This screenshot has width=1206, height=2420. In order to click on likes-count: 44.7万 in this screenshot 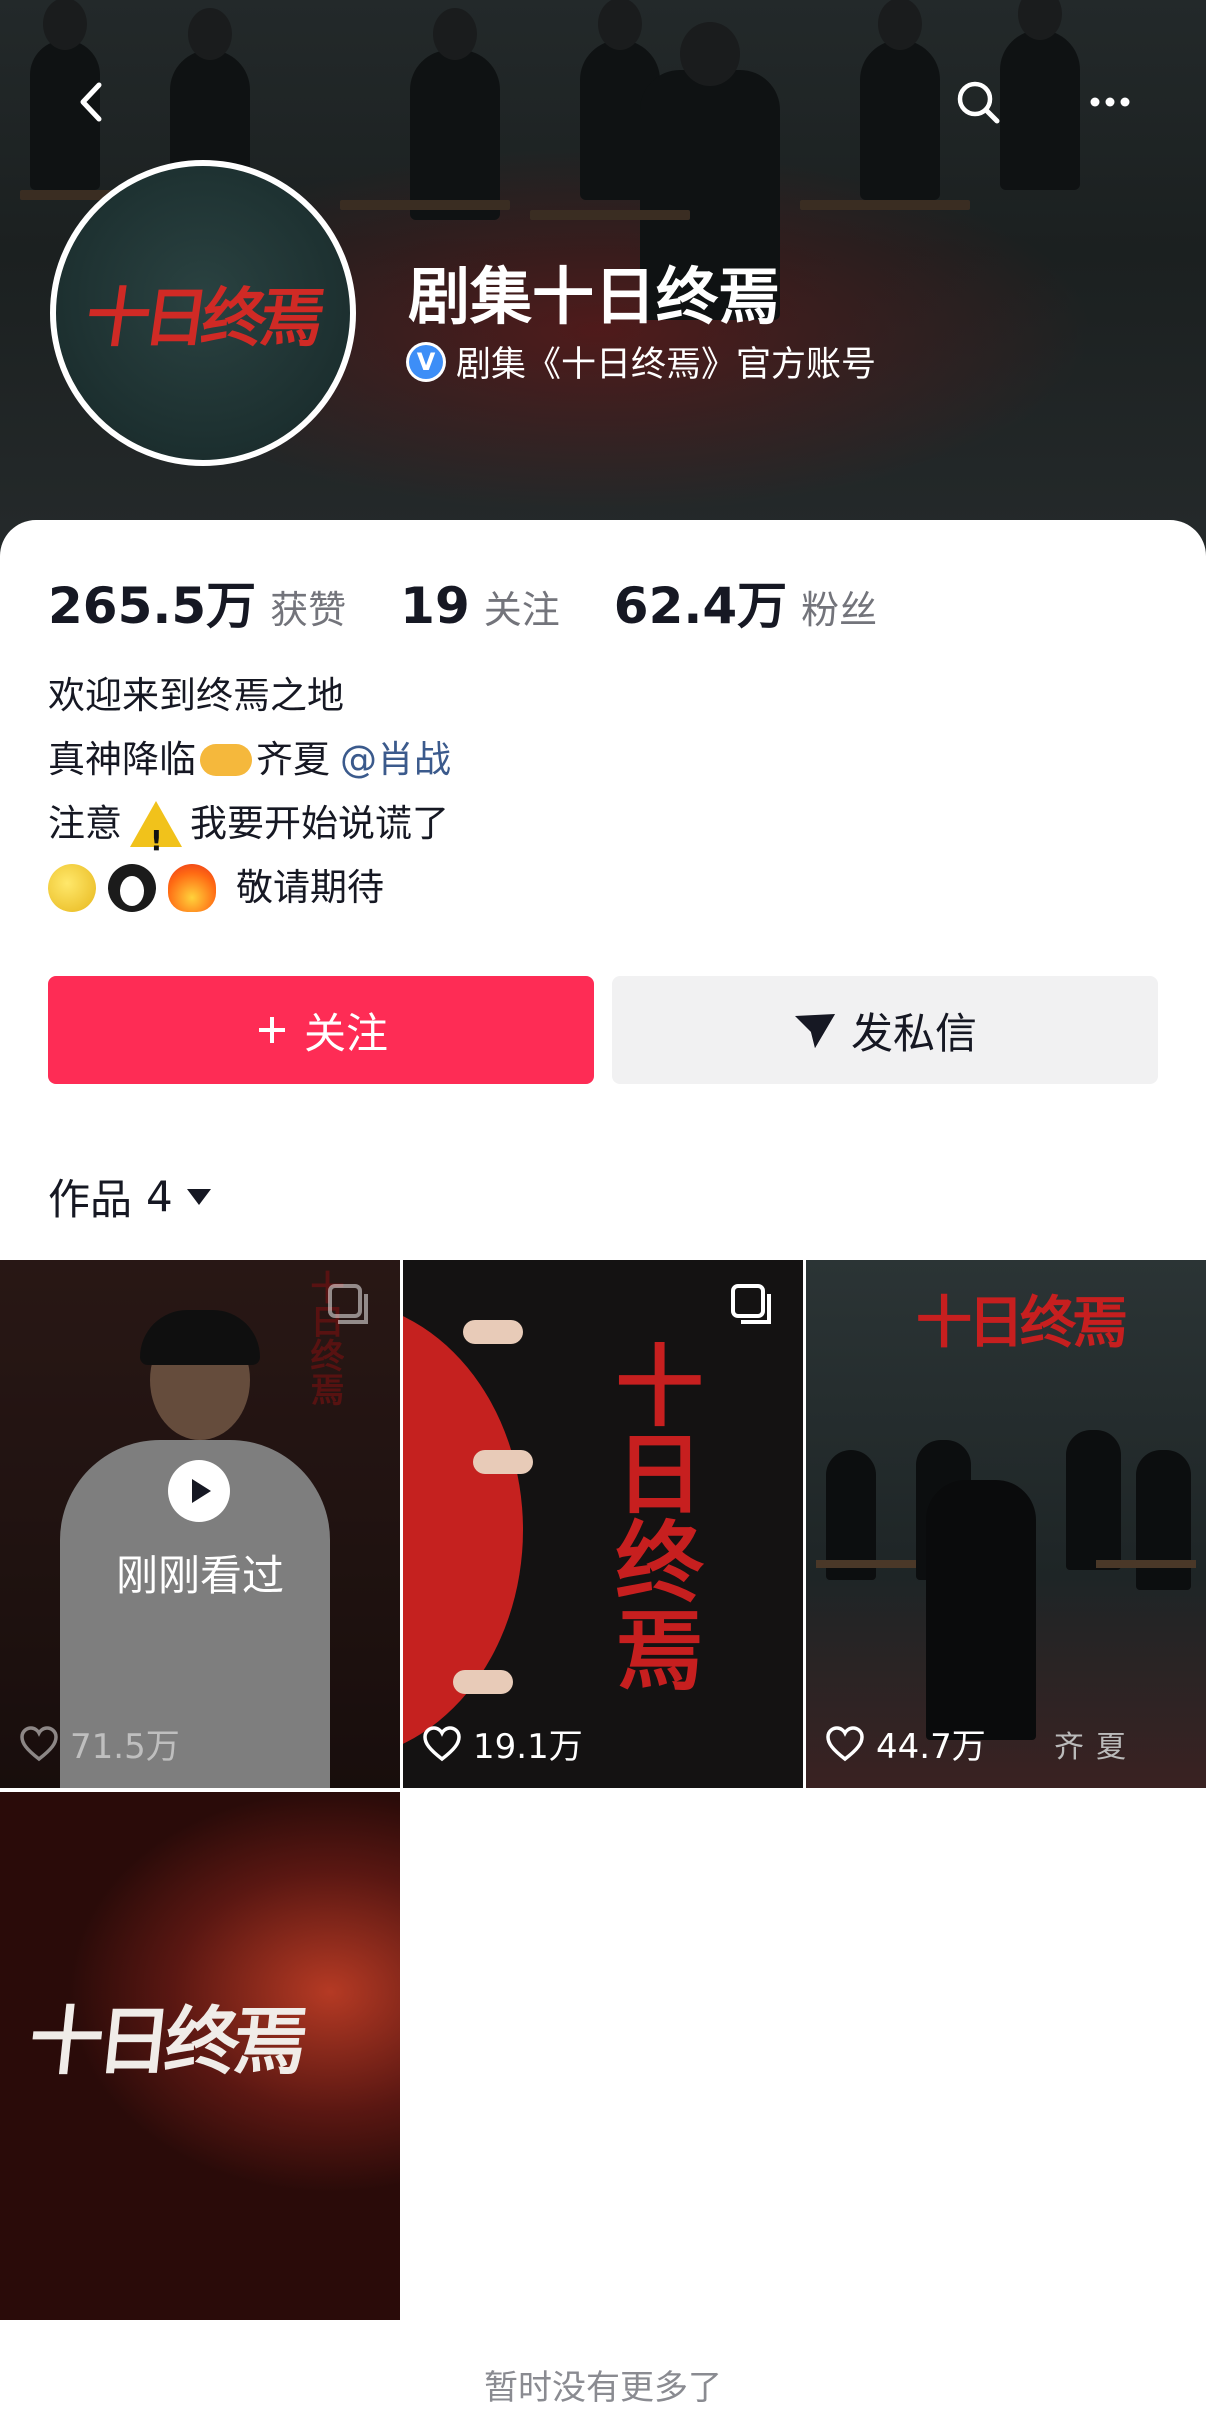, I will do `click(931, 1747)`.